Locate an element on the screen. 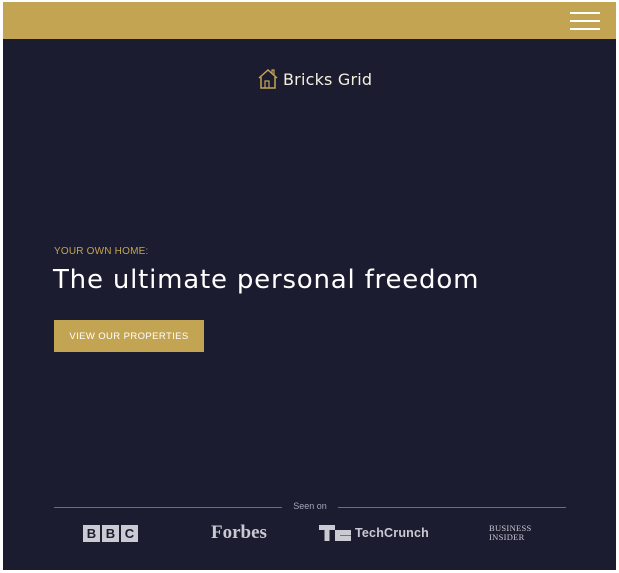 The height and width of the screenshot is (573, 619). seen-on-label: Seen on is located at coordinates (310, 506).